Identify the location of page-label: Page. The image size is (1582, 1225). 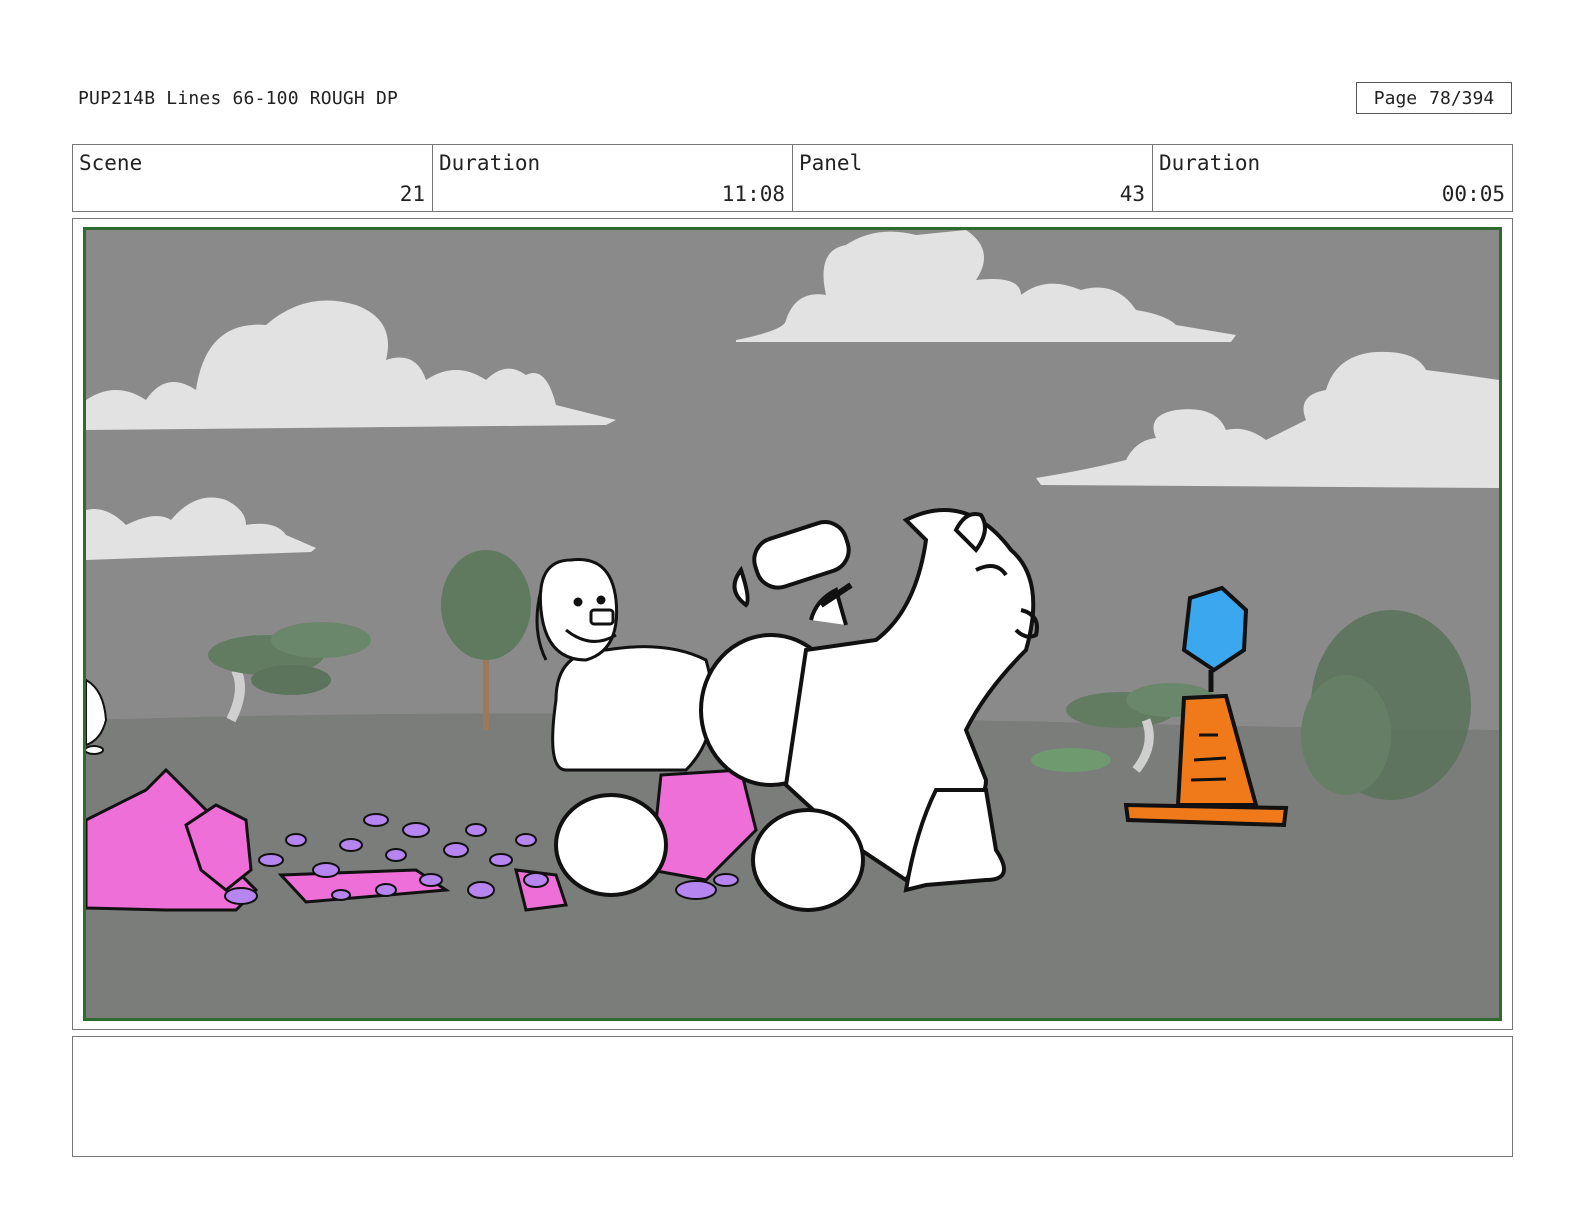
(1395, 98).